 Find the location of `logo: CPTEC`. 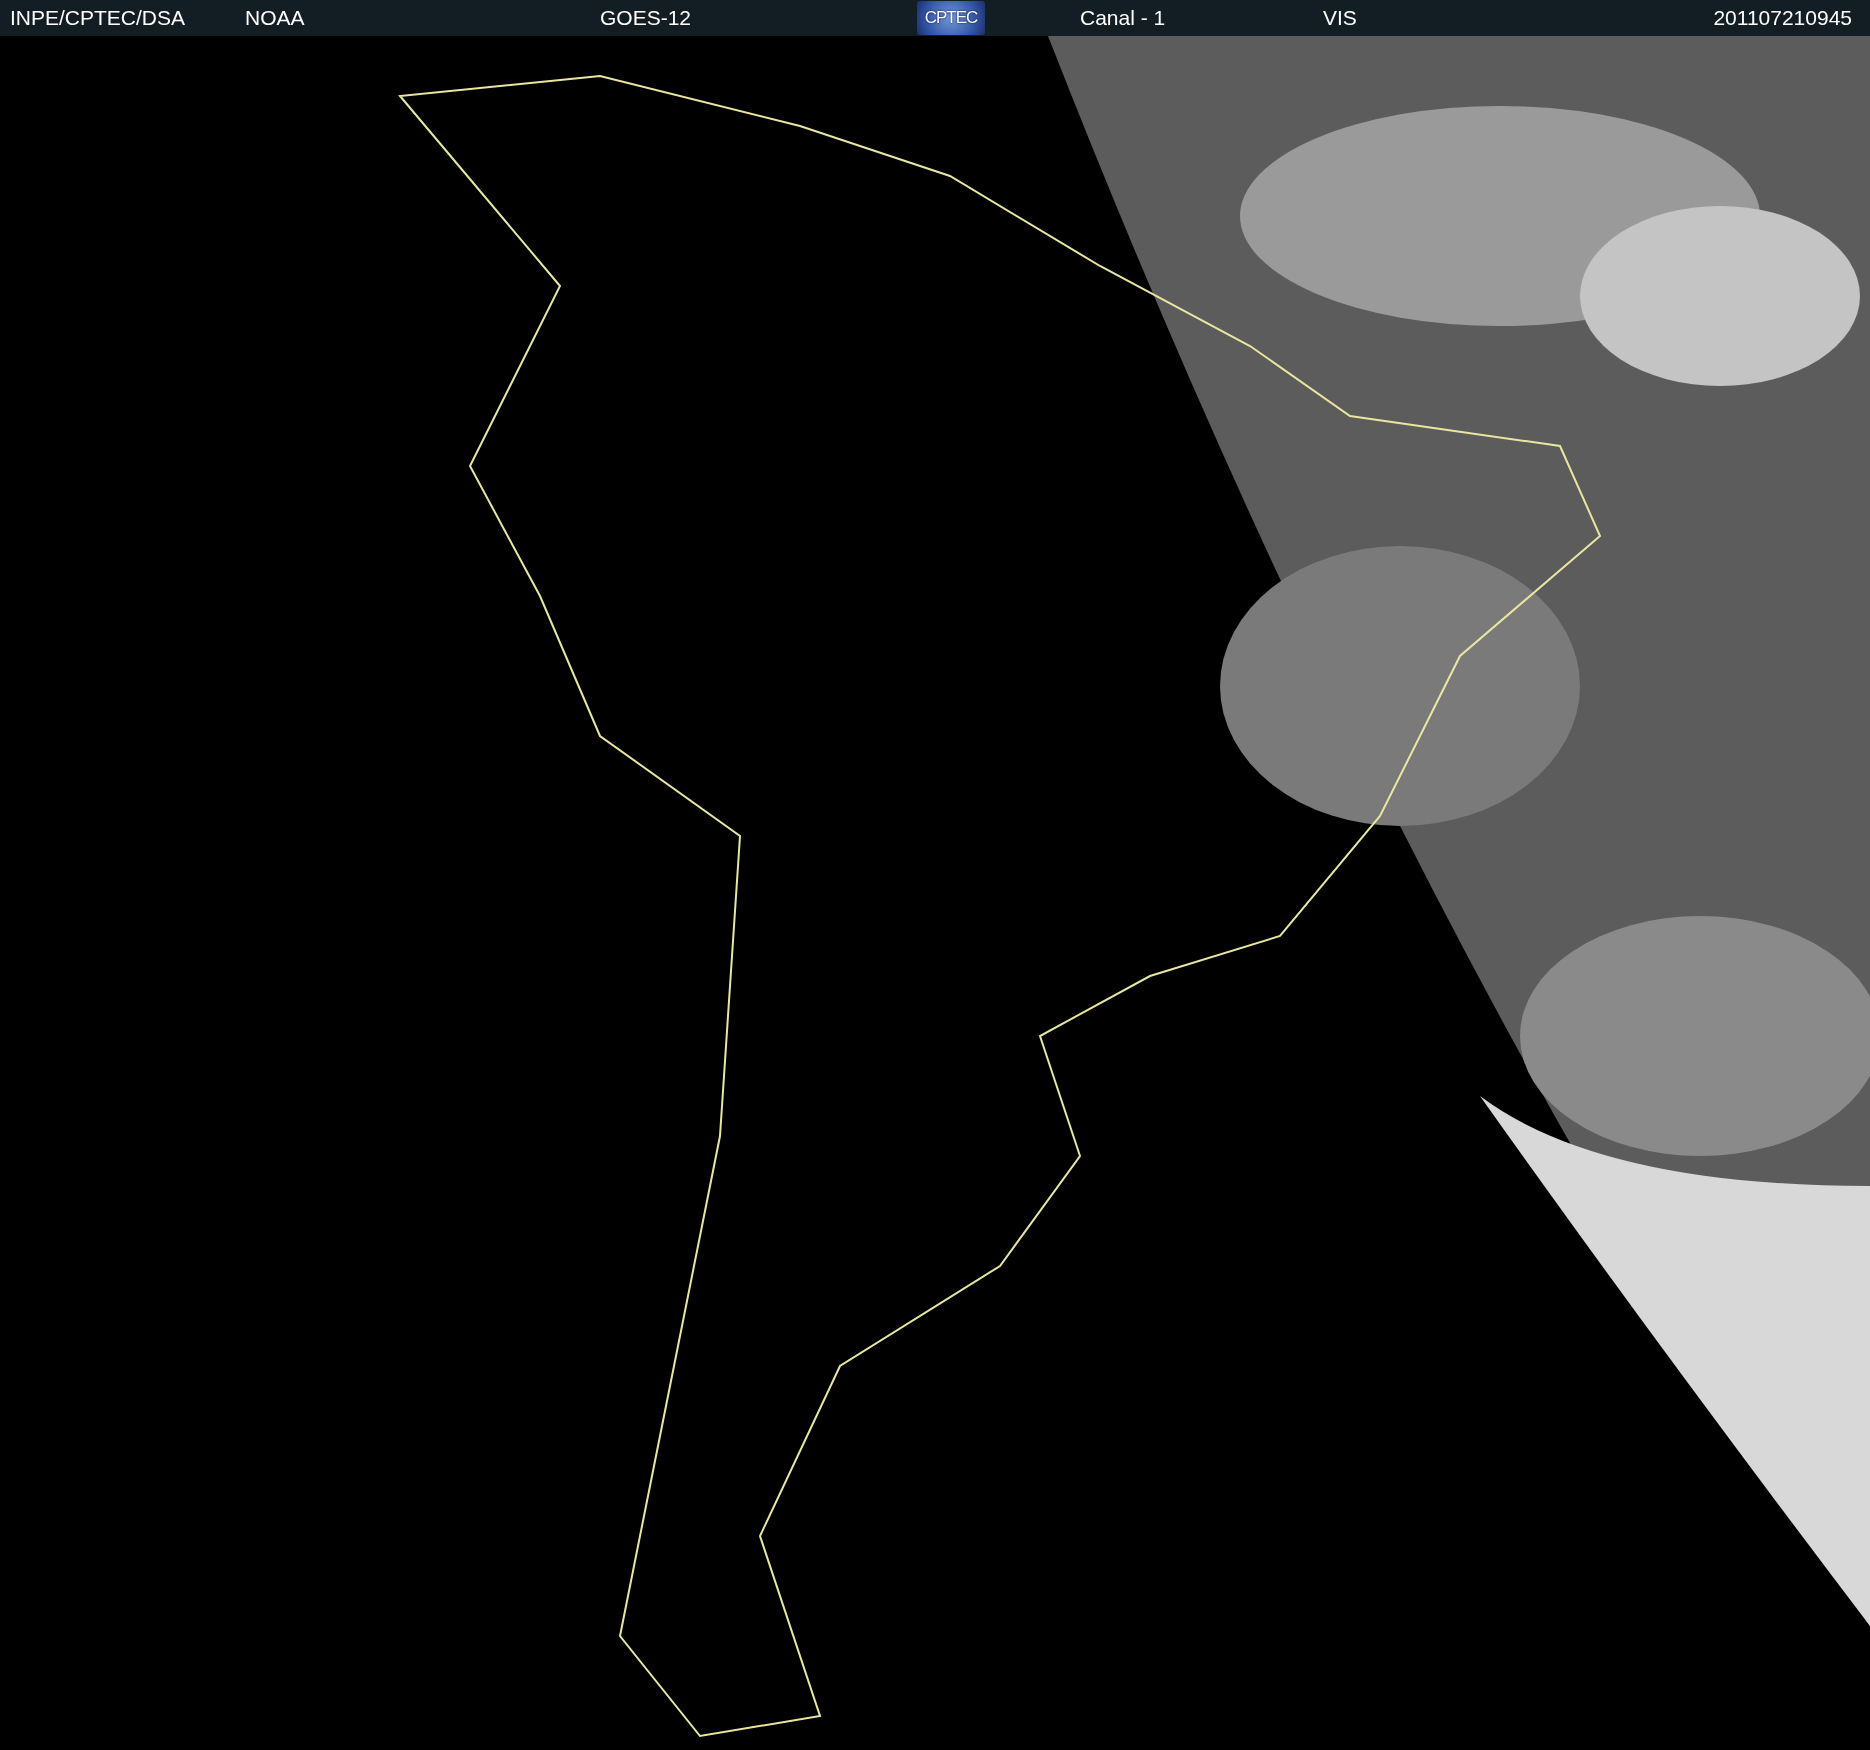

logo: CPTEC is located at coordinates (951, 18).